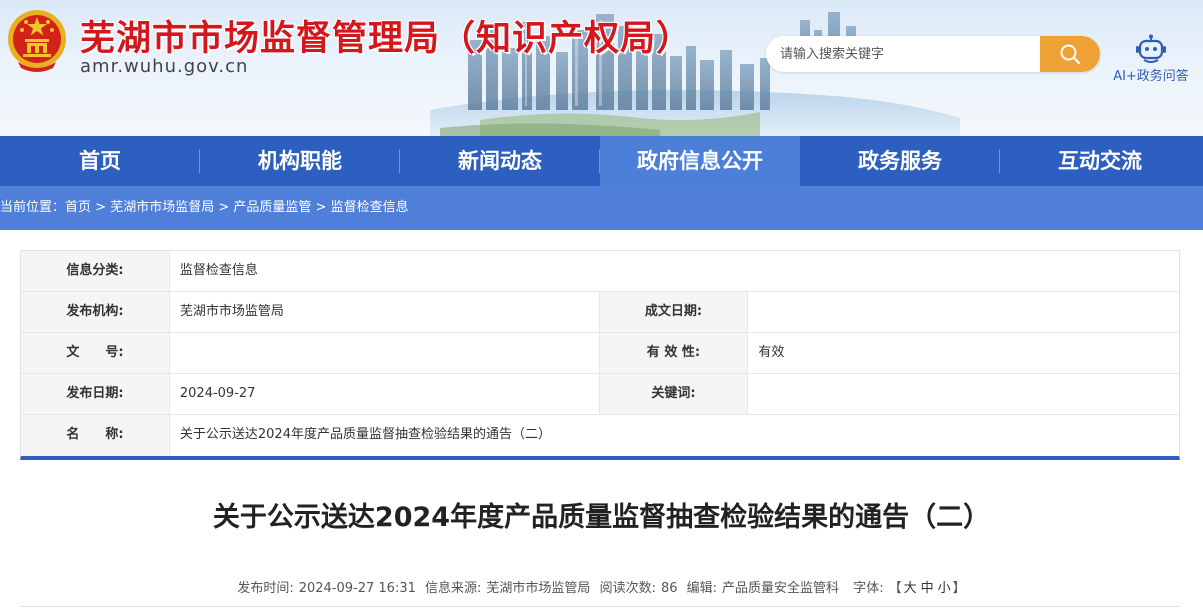  What do you see at coordinates (963, 394) in the screenshot?
I see `keywords-value` at bounding box center [963, 394].